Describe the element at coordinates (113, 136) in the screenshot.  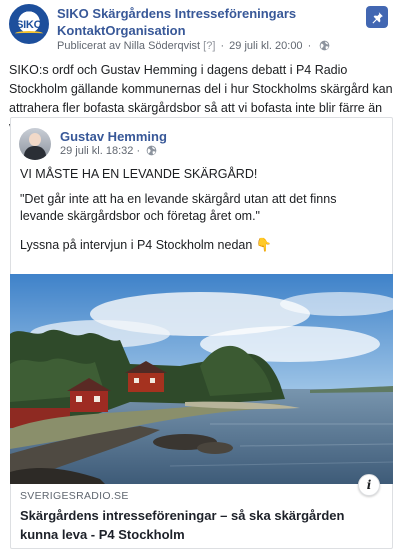
I see `shared-author-name: Gustav Hemming` at that location.